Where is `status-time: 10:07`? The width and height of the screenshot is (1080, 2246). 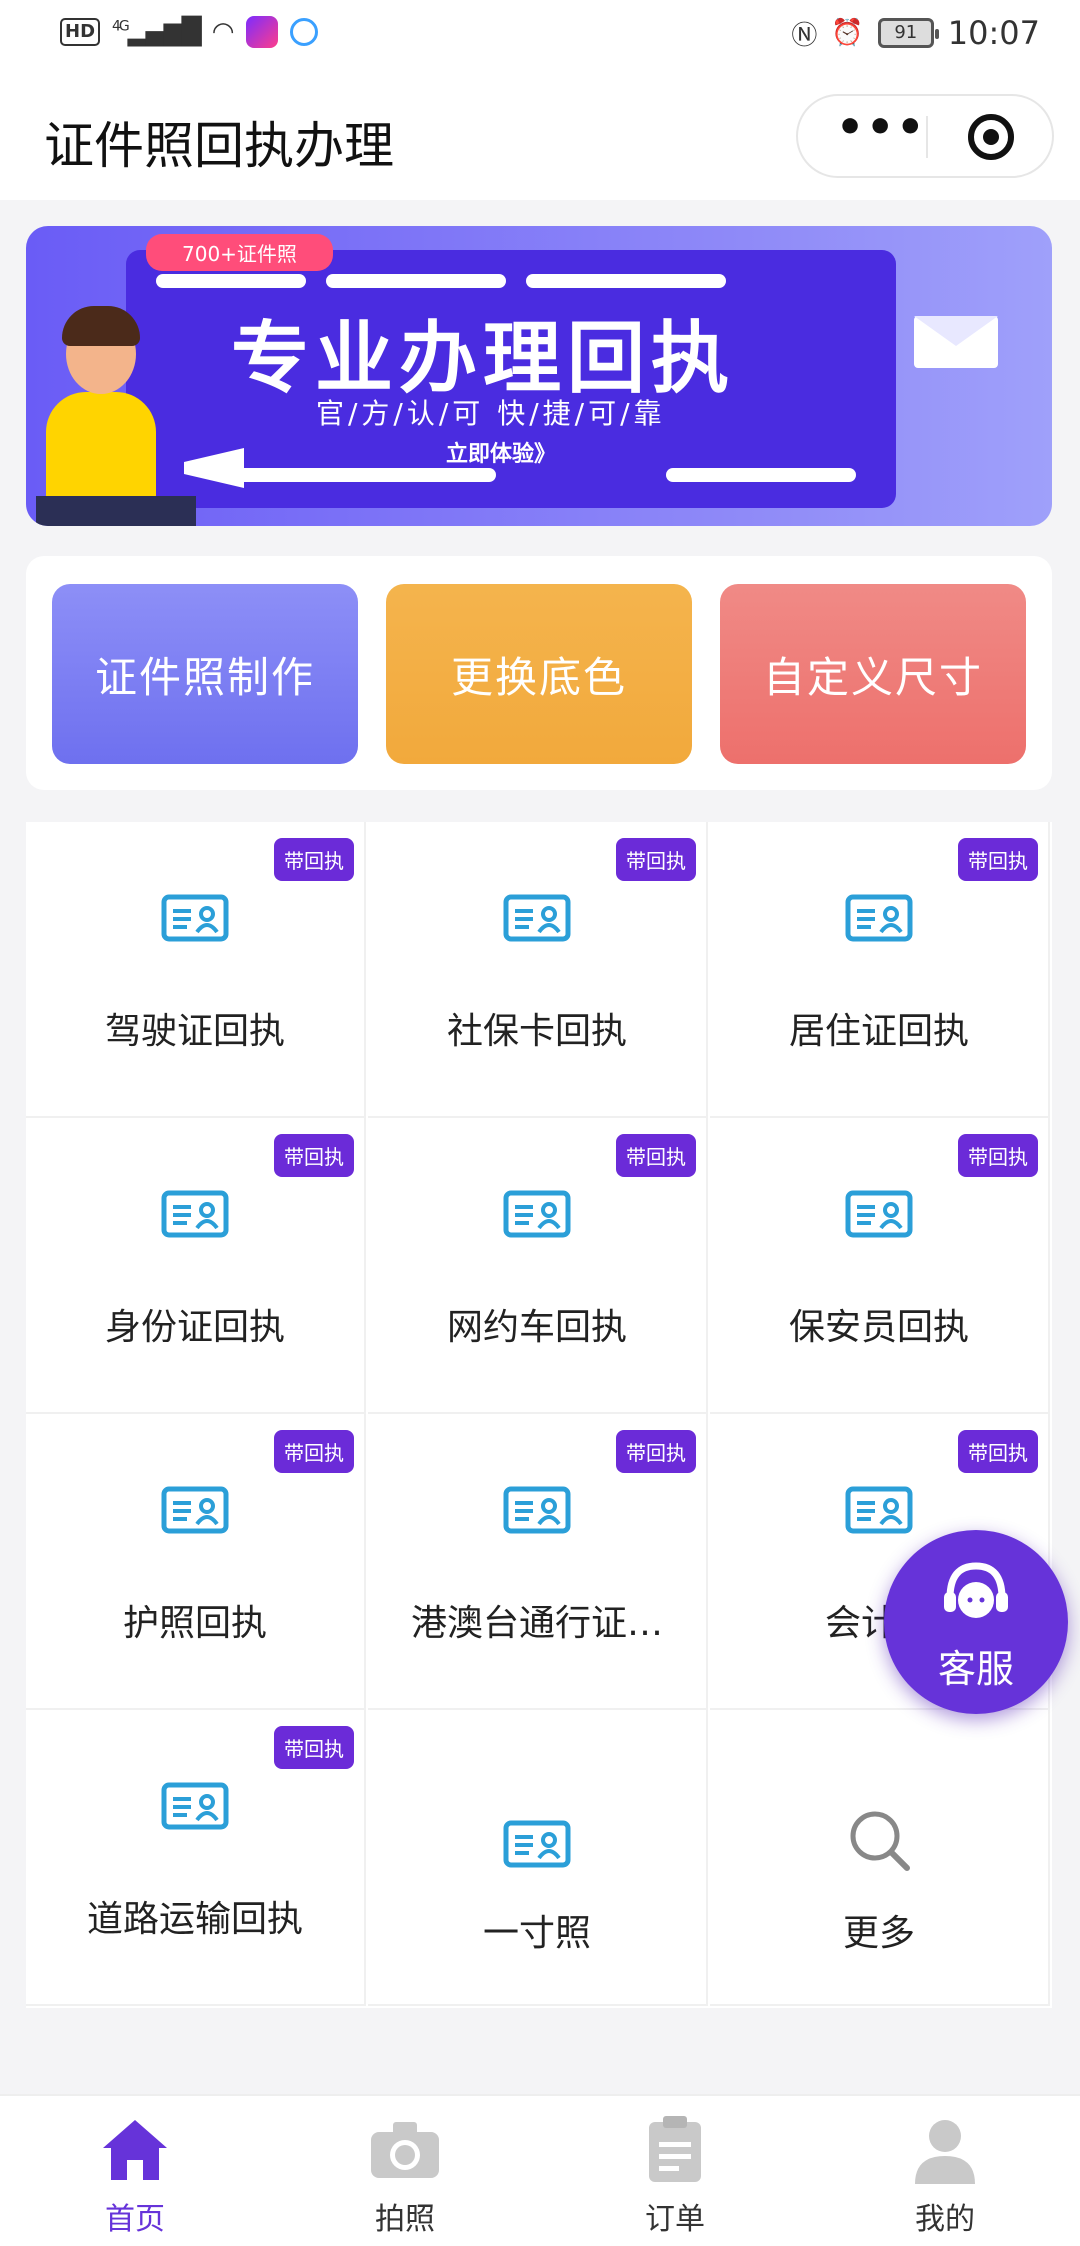
status-time: 10:07 is located at coordinates (993, 33).